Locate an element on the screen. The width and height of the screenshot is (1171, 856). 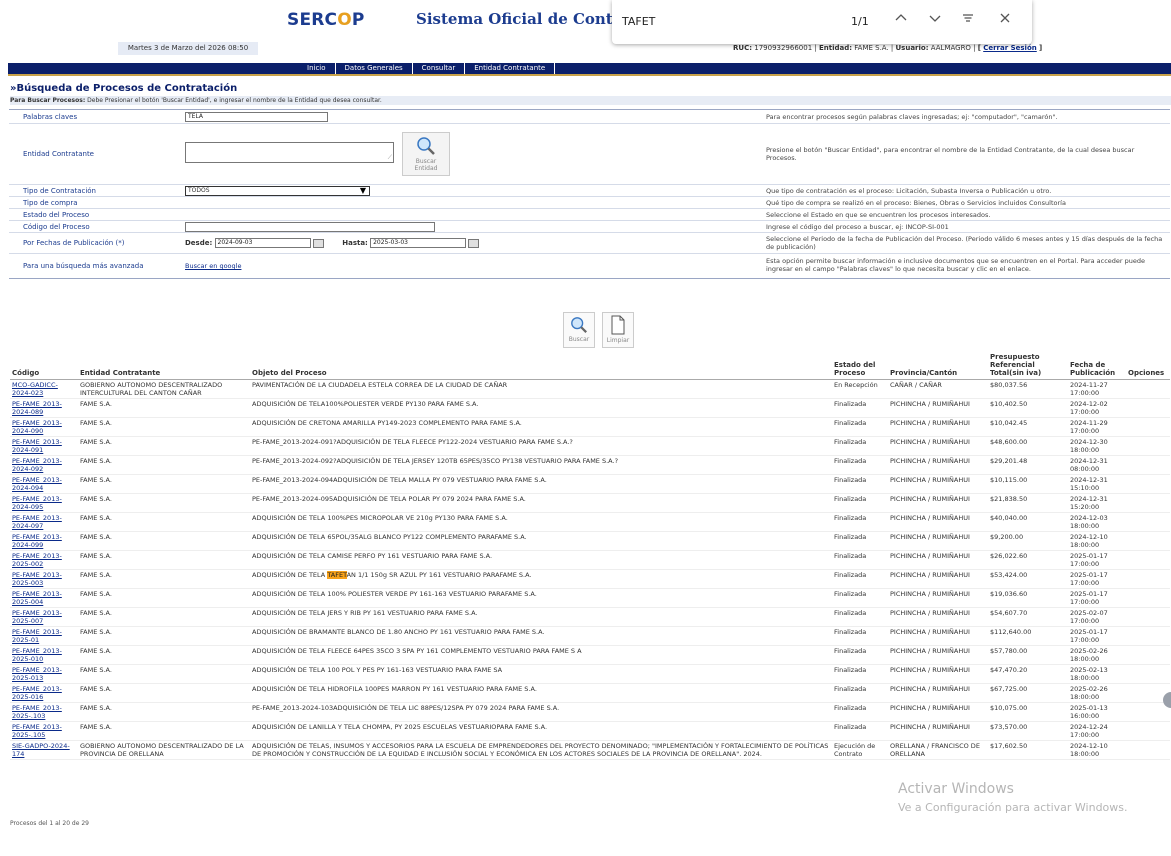
nav-item-consultar: Consultar is located at coordinates (438, 68).